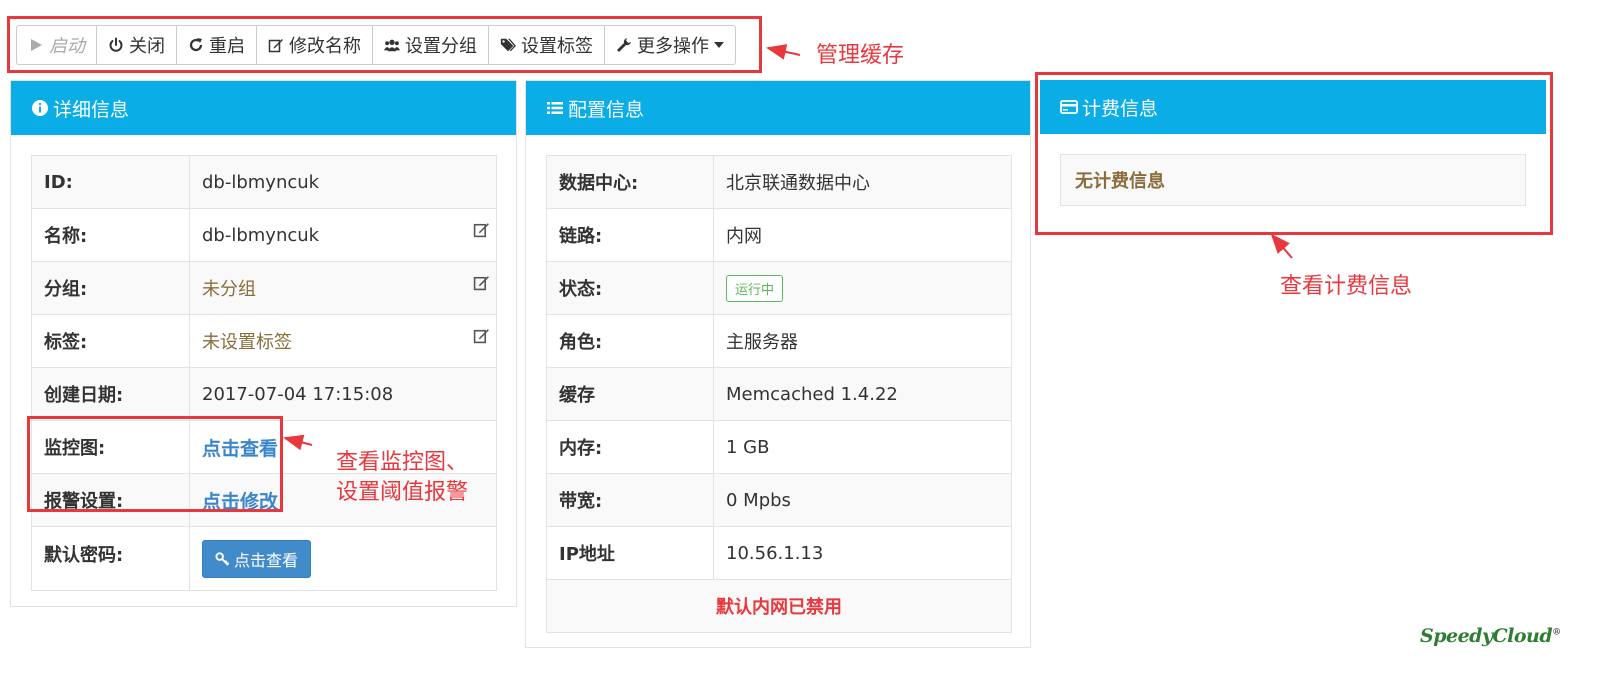 The height and width of the screenshot is (683, 1610). Describe the element at coordinates (229, 289) in the screenshot. I see `group-value: 未分组` at that location.